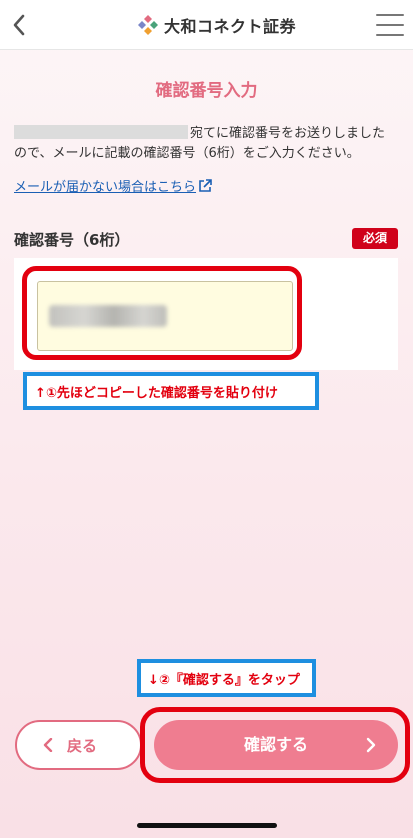 This screenshot has height=838, width=413. I want to click on brand-logo: 大和コネクト証券, so click(216, 25).